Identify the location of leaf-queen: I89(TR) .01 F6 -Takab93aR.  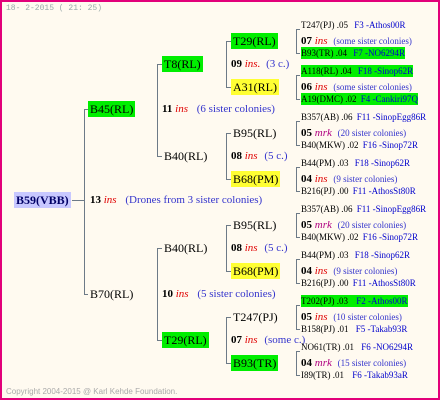
(354, 375).